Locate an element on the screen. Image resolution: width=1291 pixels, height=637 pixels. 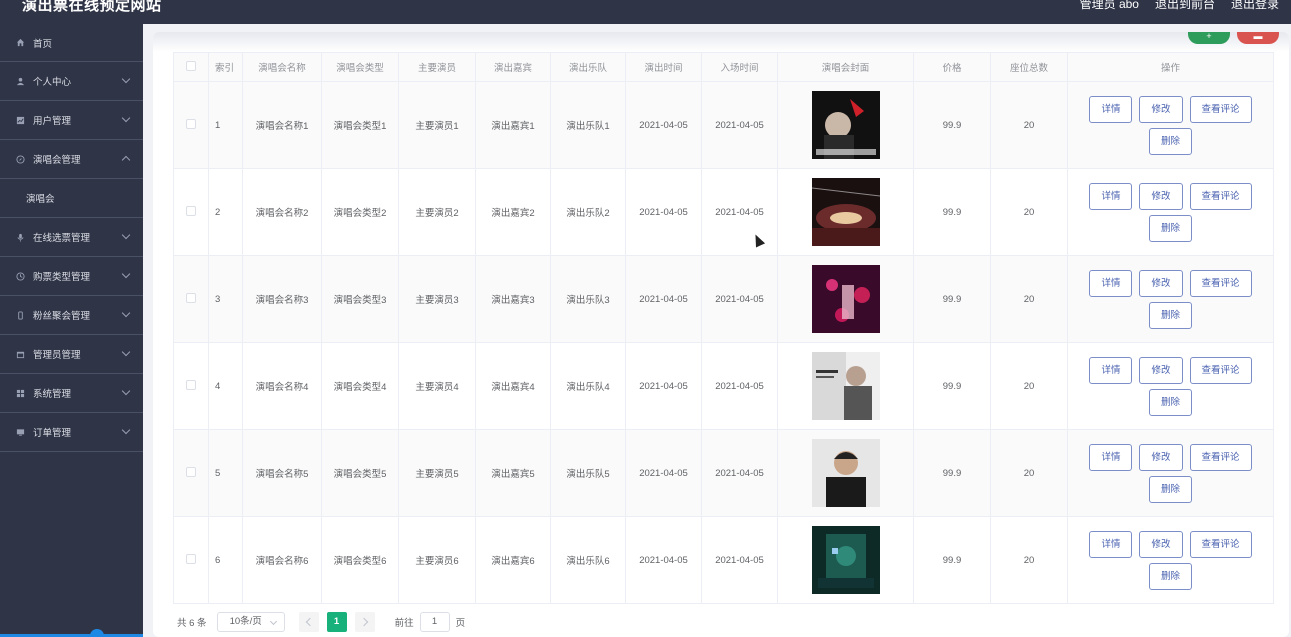
cell-name: 演唱会名称6 is located at coordinates (282, 560).